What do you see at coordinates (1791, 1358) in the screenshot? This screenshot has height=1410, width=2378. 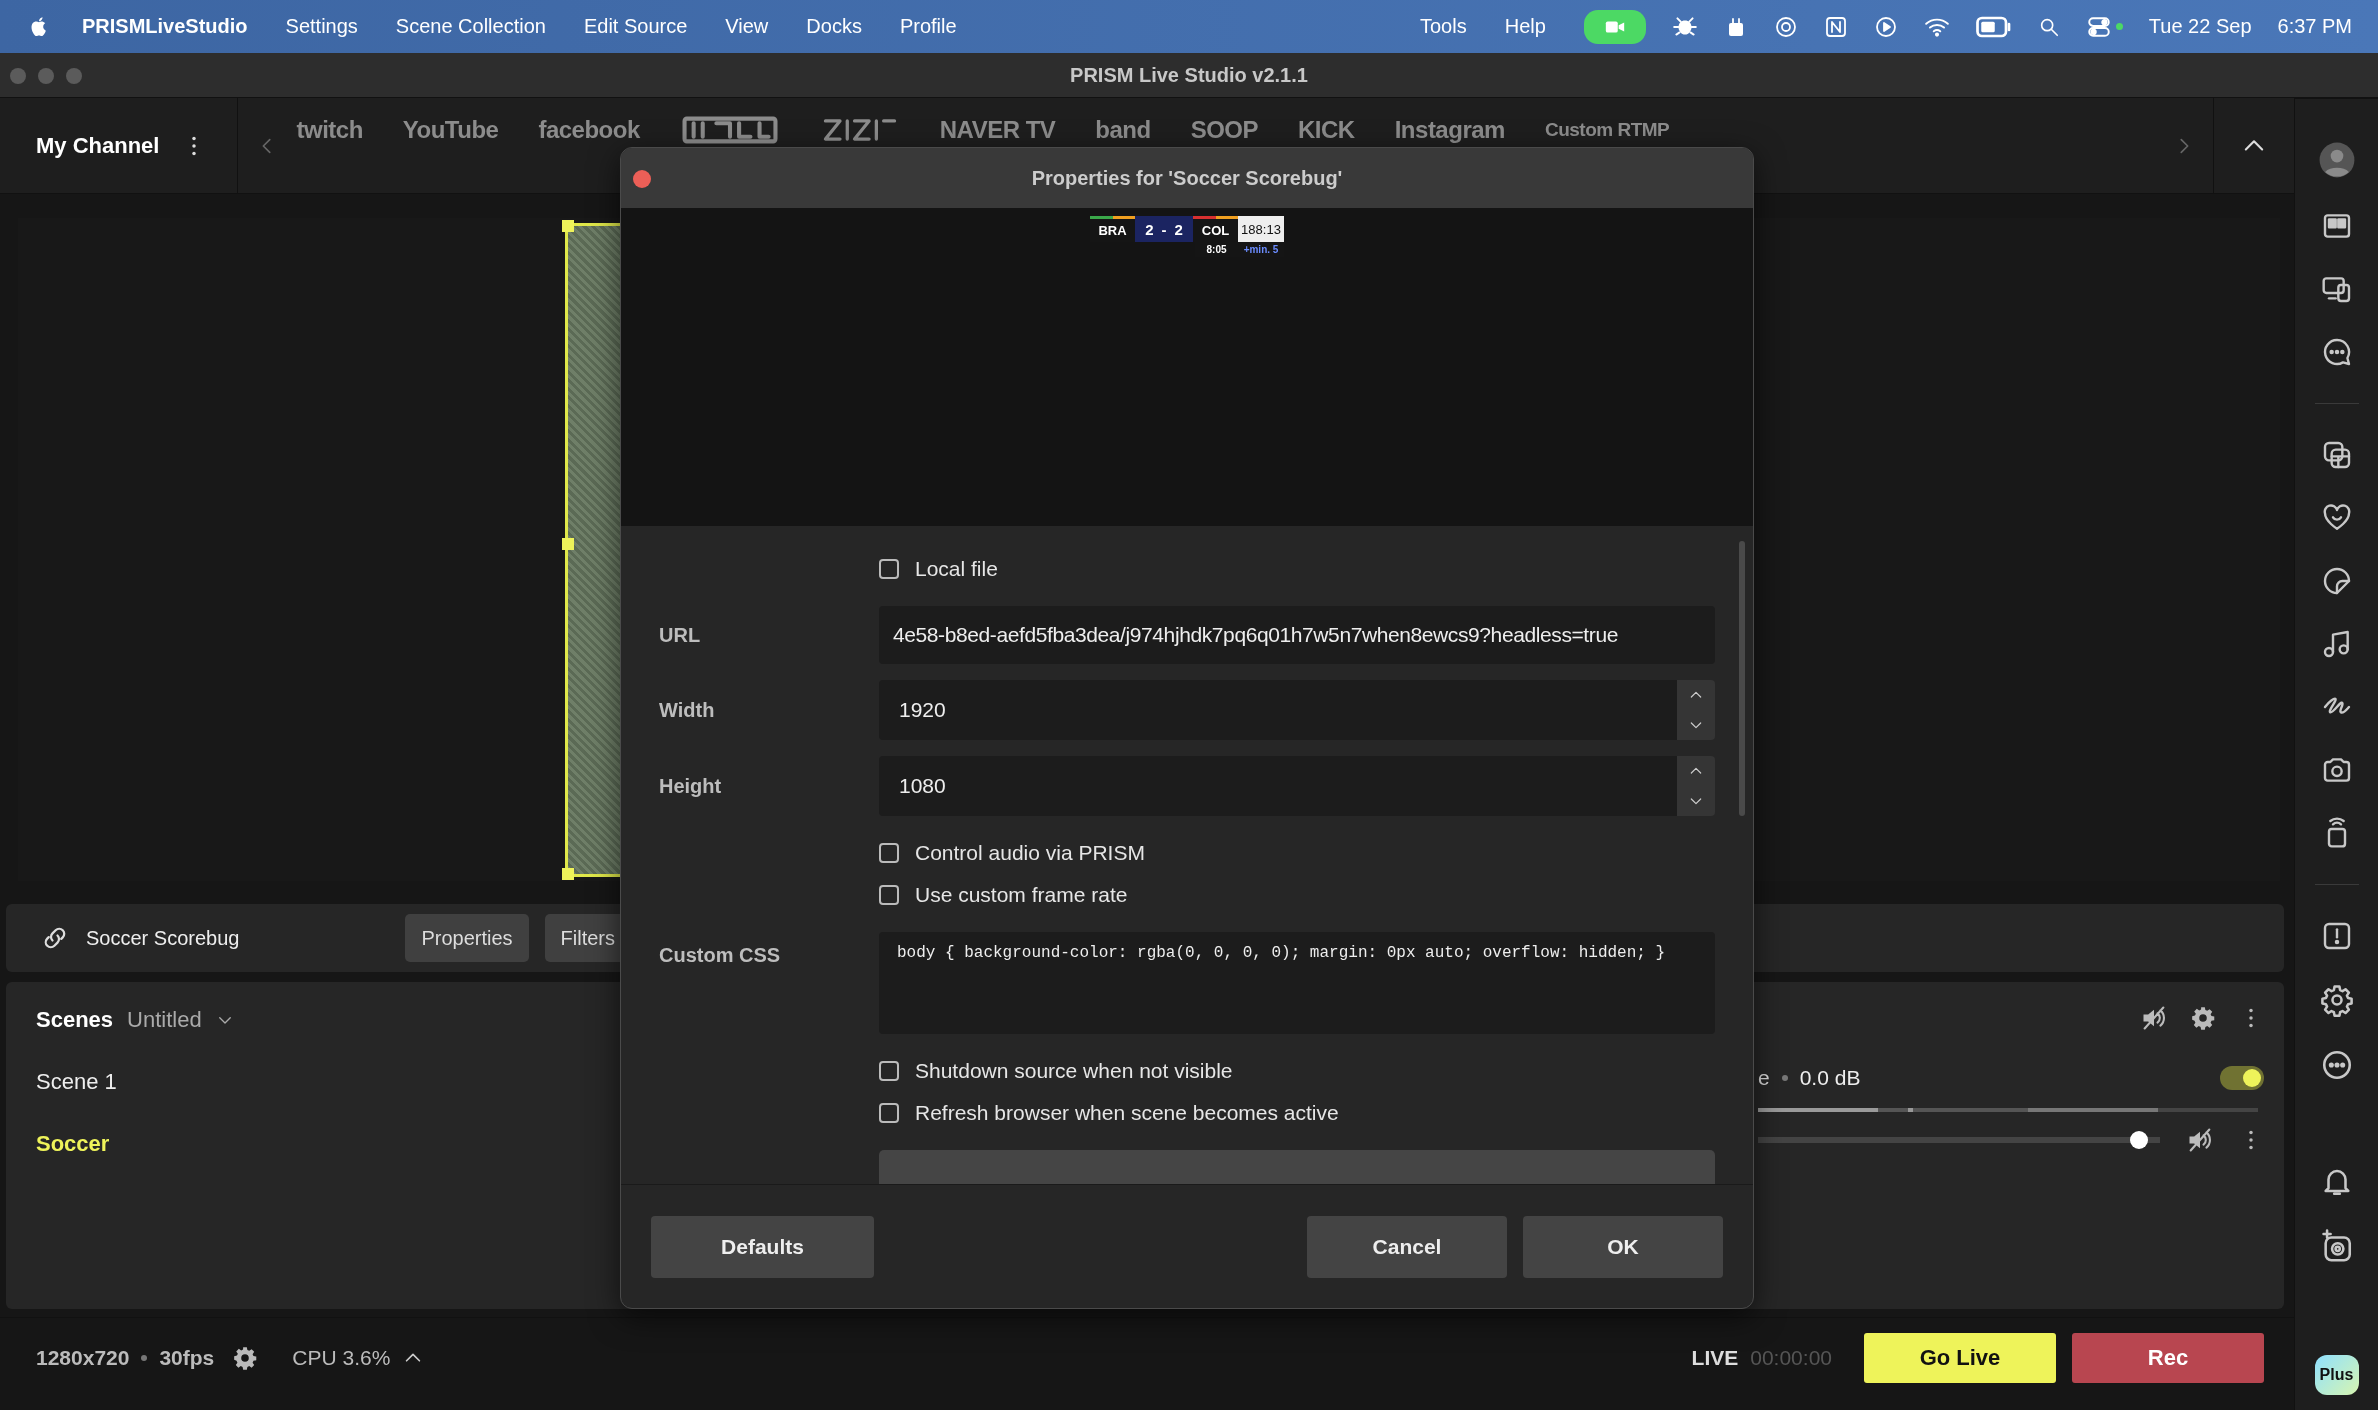 I see `live-timer: 00:00:00` at bounding box center [1791, 1358].